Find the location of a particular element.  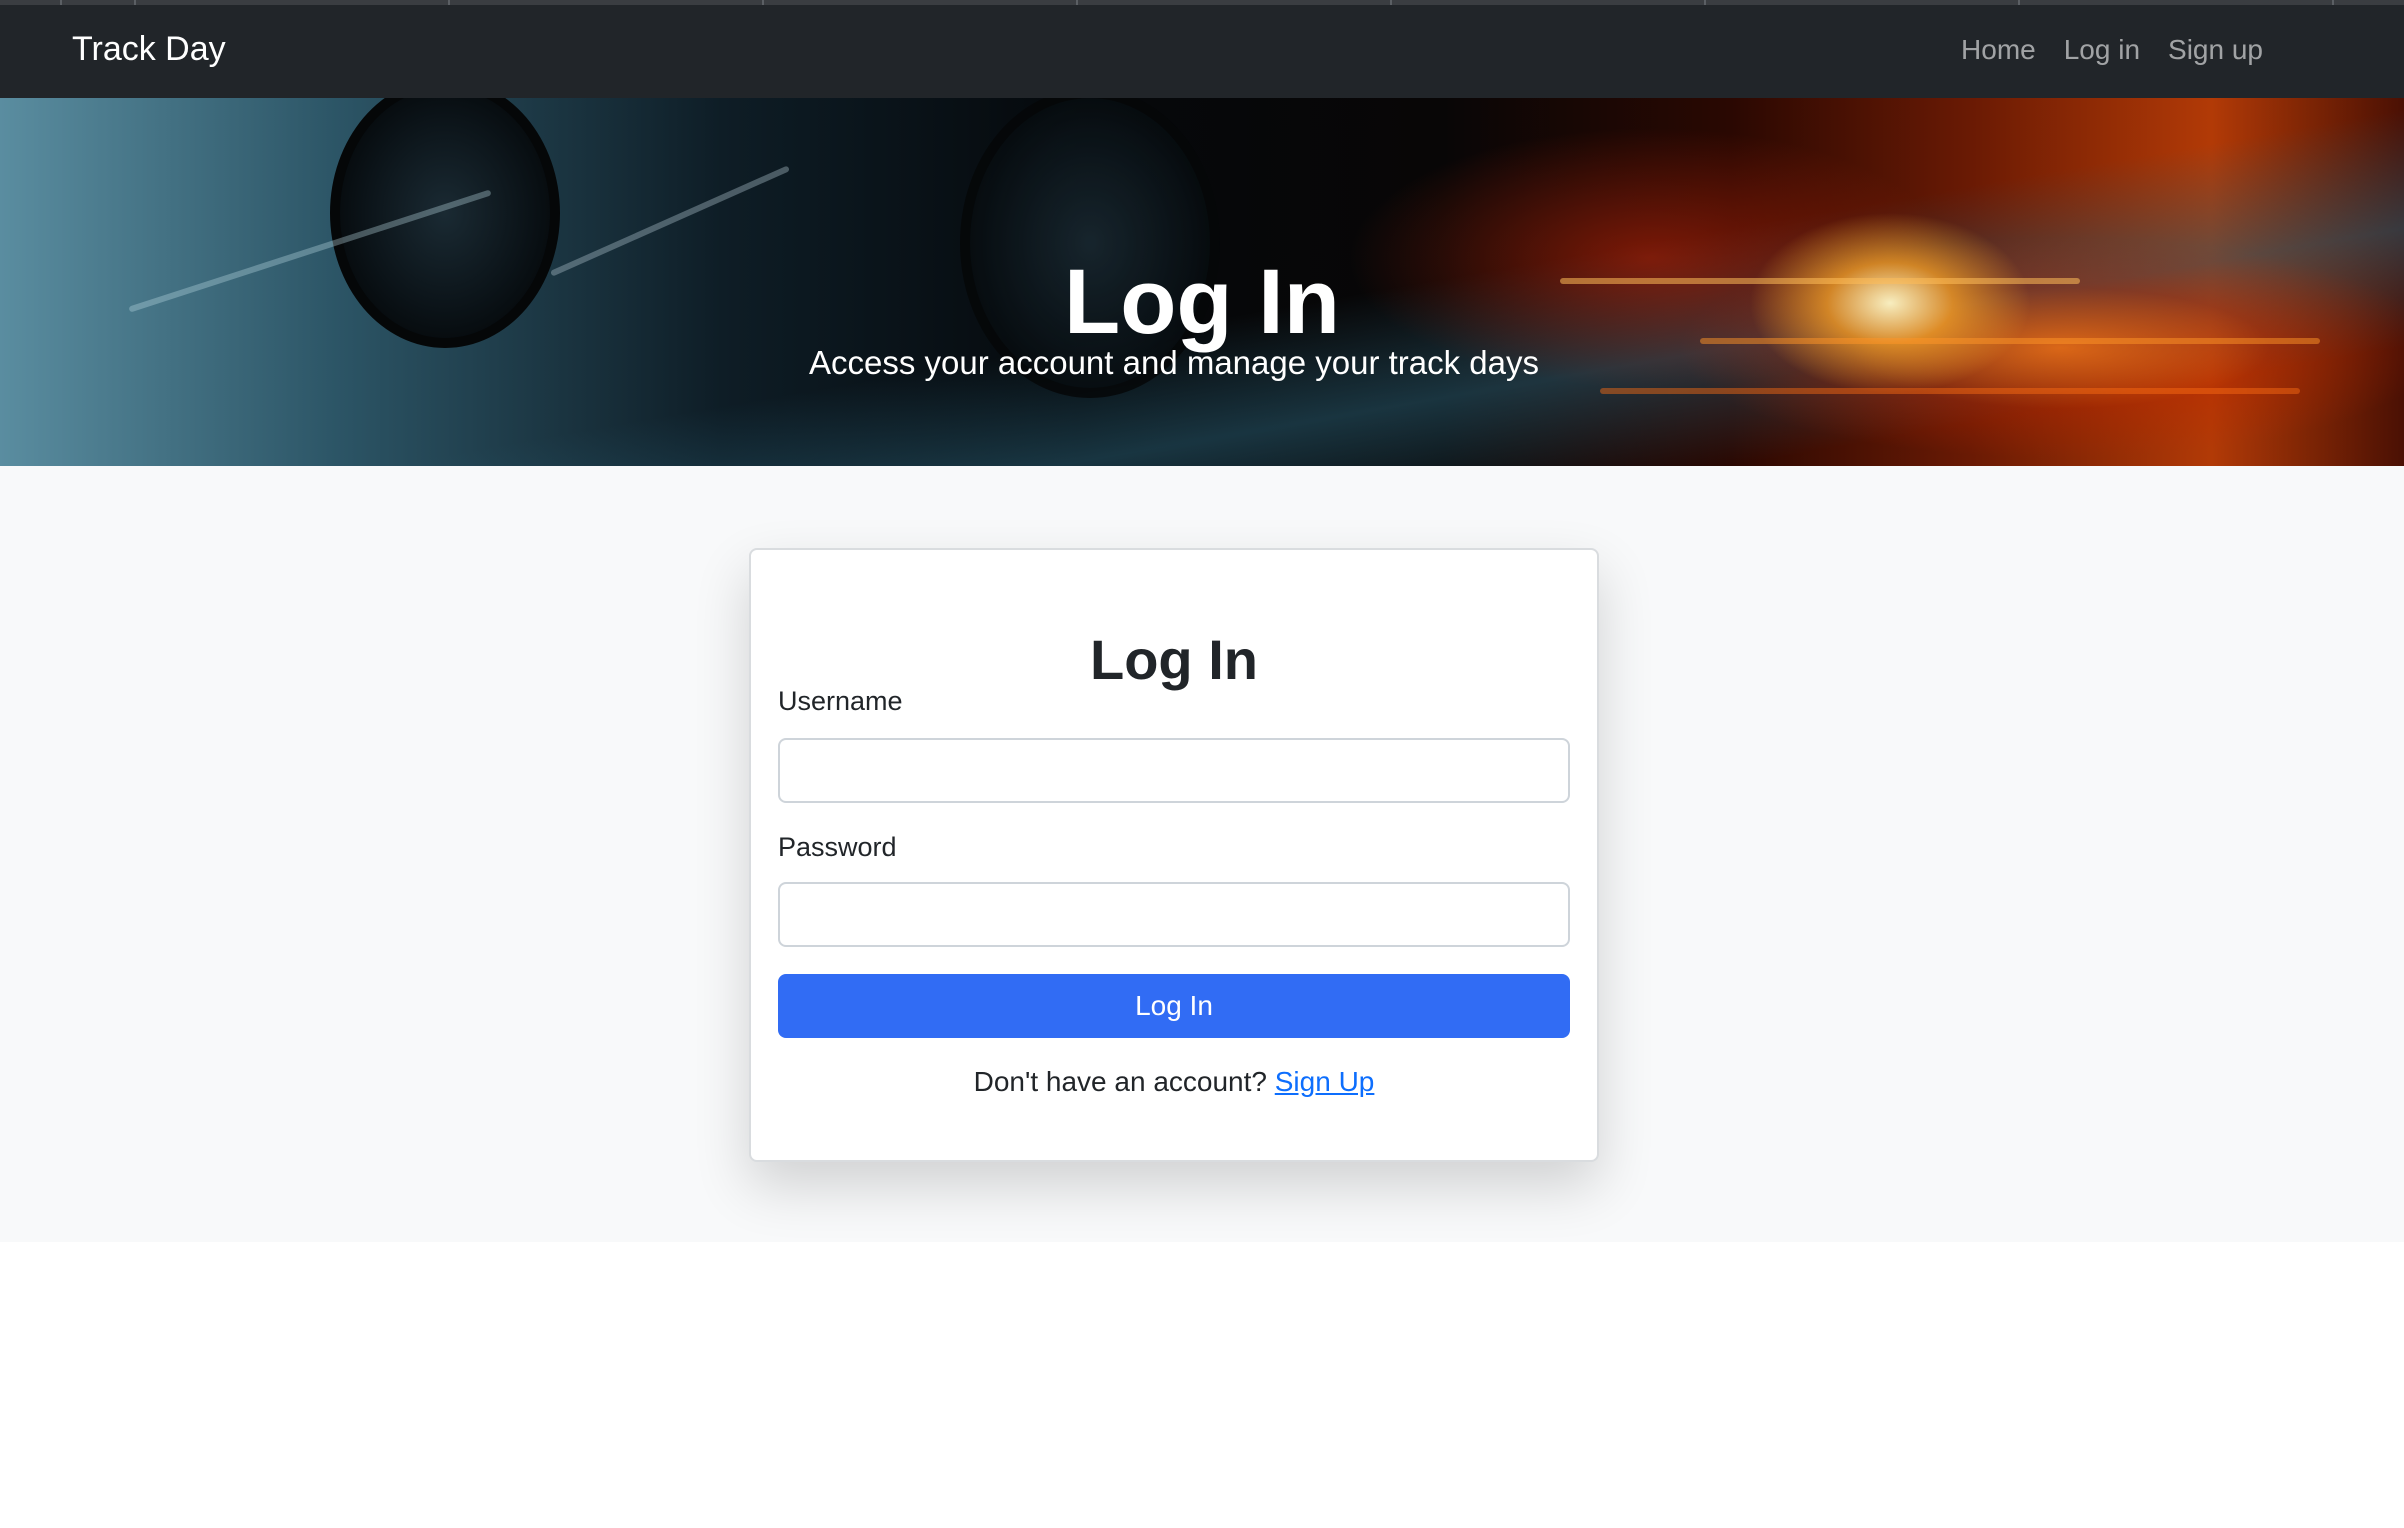

nav-links: Home Log in Sign up is located at coordinates (2112, 50).